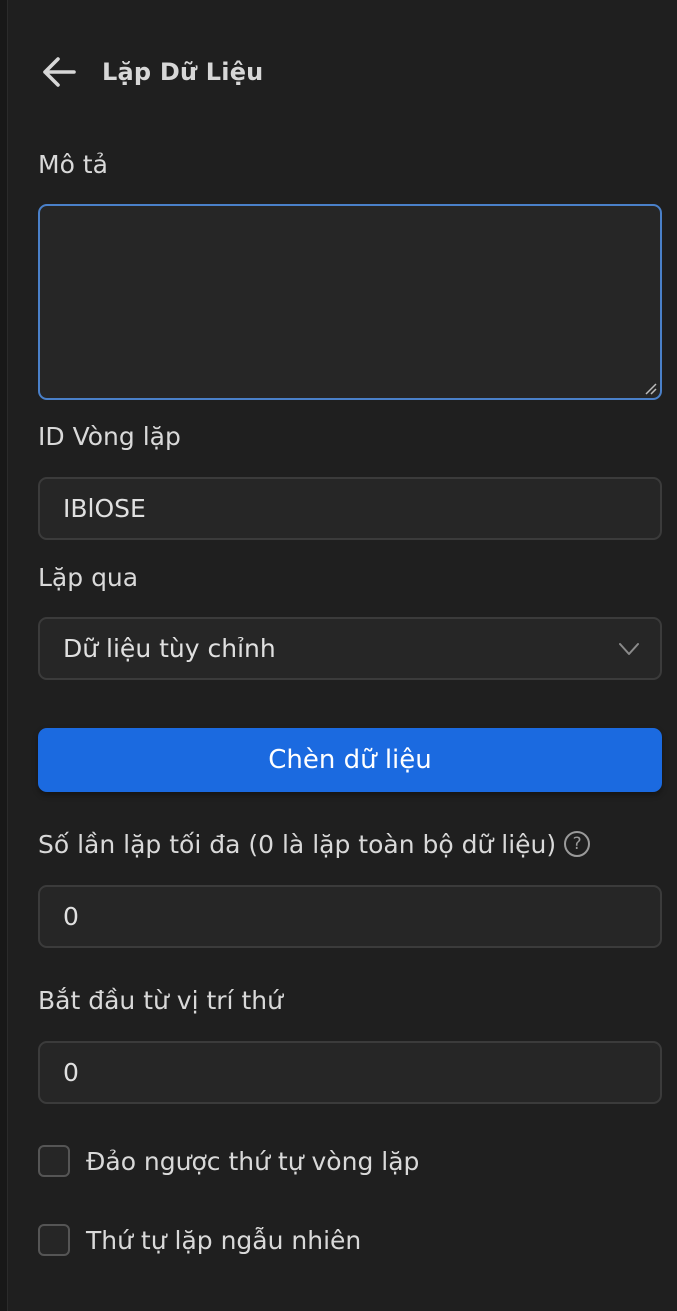 The width and height of the screenshot is (677, 1311). Describe the element at coordinates (350, 508) in the screenshot. I see `loop-id-input: IBlOSE` at that location.